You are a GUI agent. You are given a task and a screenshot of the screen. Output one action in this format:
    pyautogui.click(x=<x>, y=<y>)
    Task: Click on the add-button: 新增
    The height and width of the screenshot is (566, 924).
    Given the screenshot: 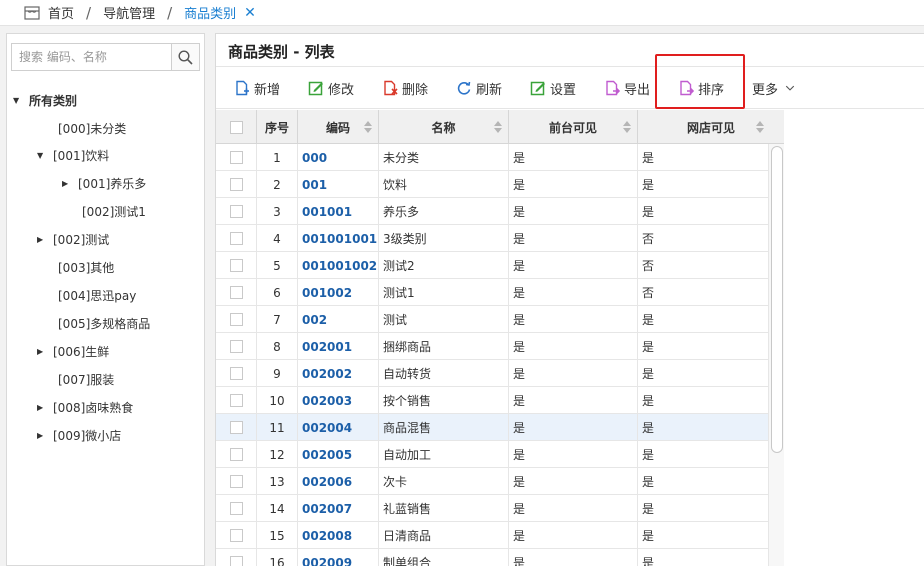 What is the action you would take?
    pyautogui.click(x=257, y=88)
    